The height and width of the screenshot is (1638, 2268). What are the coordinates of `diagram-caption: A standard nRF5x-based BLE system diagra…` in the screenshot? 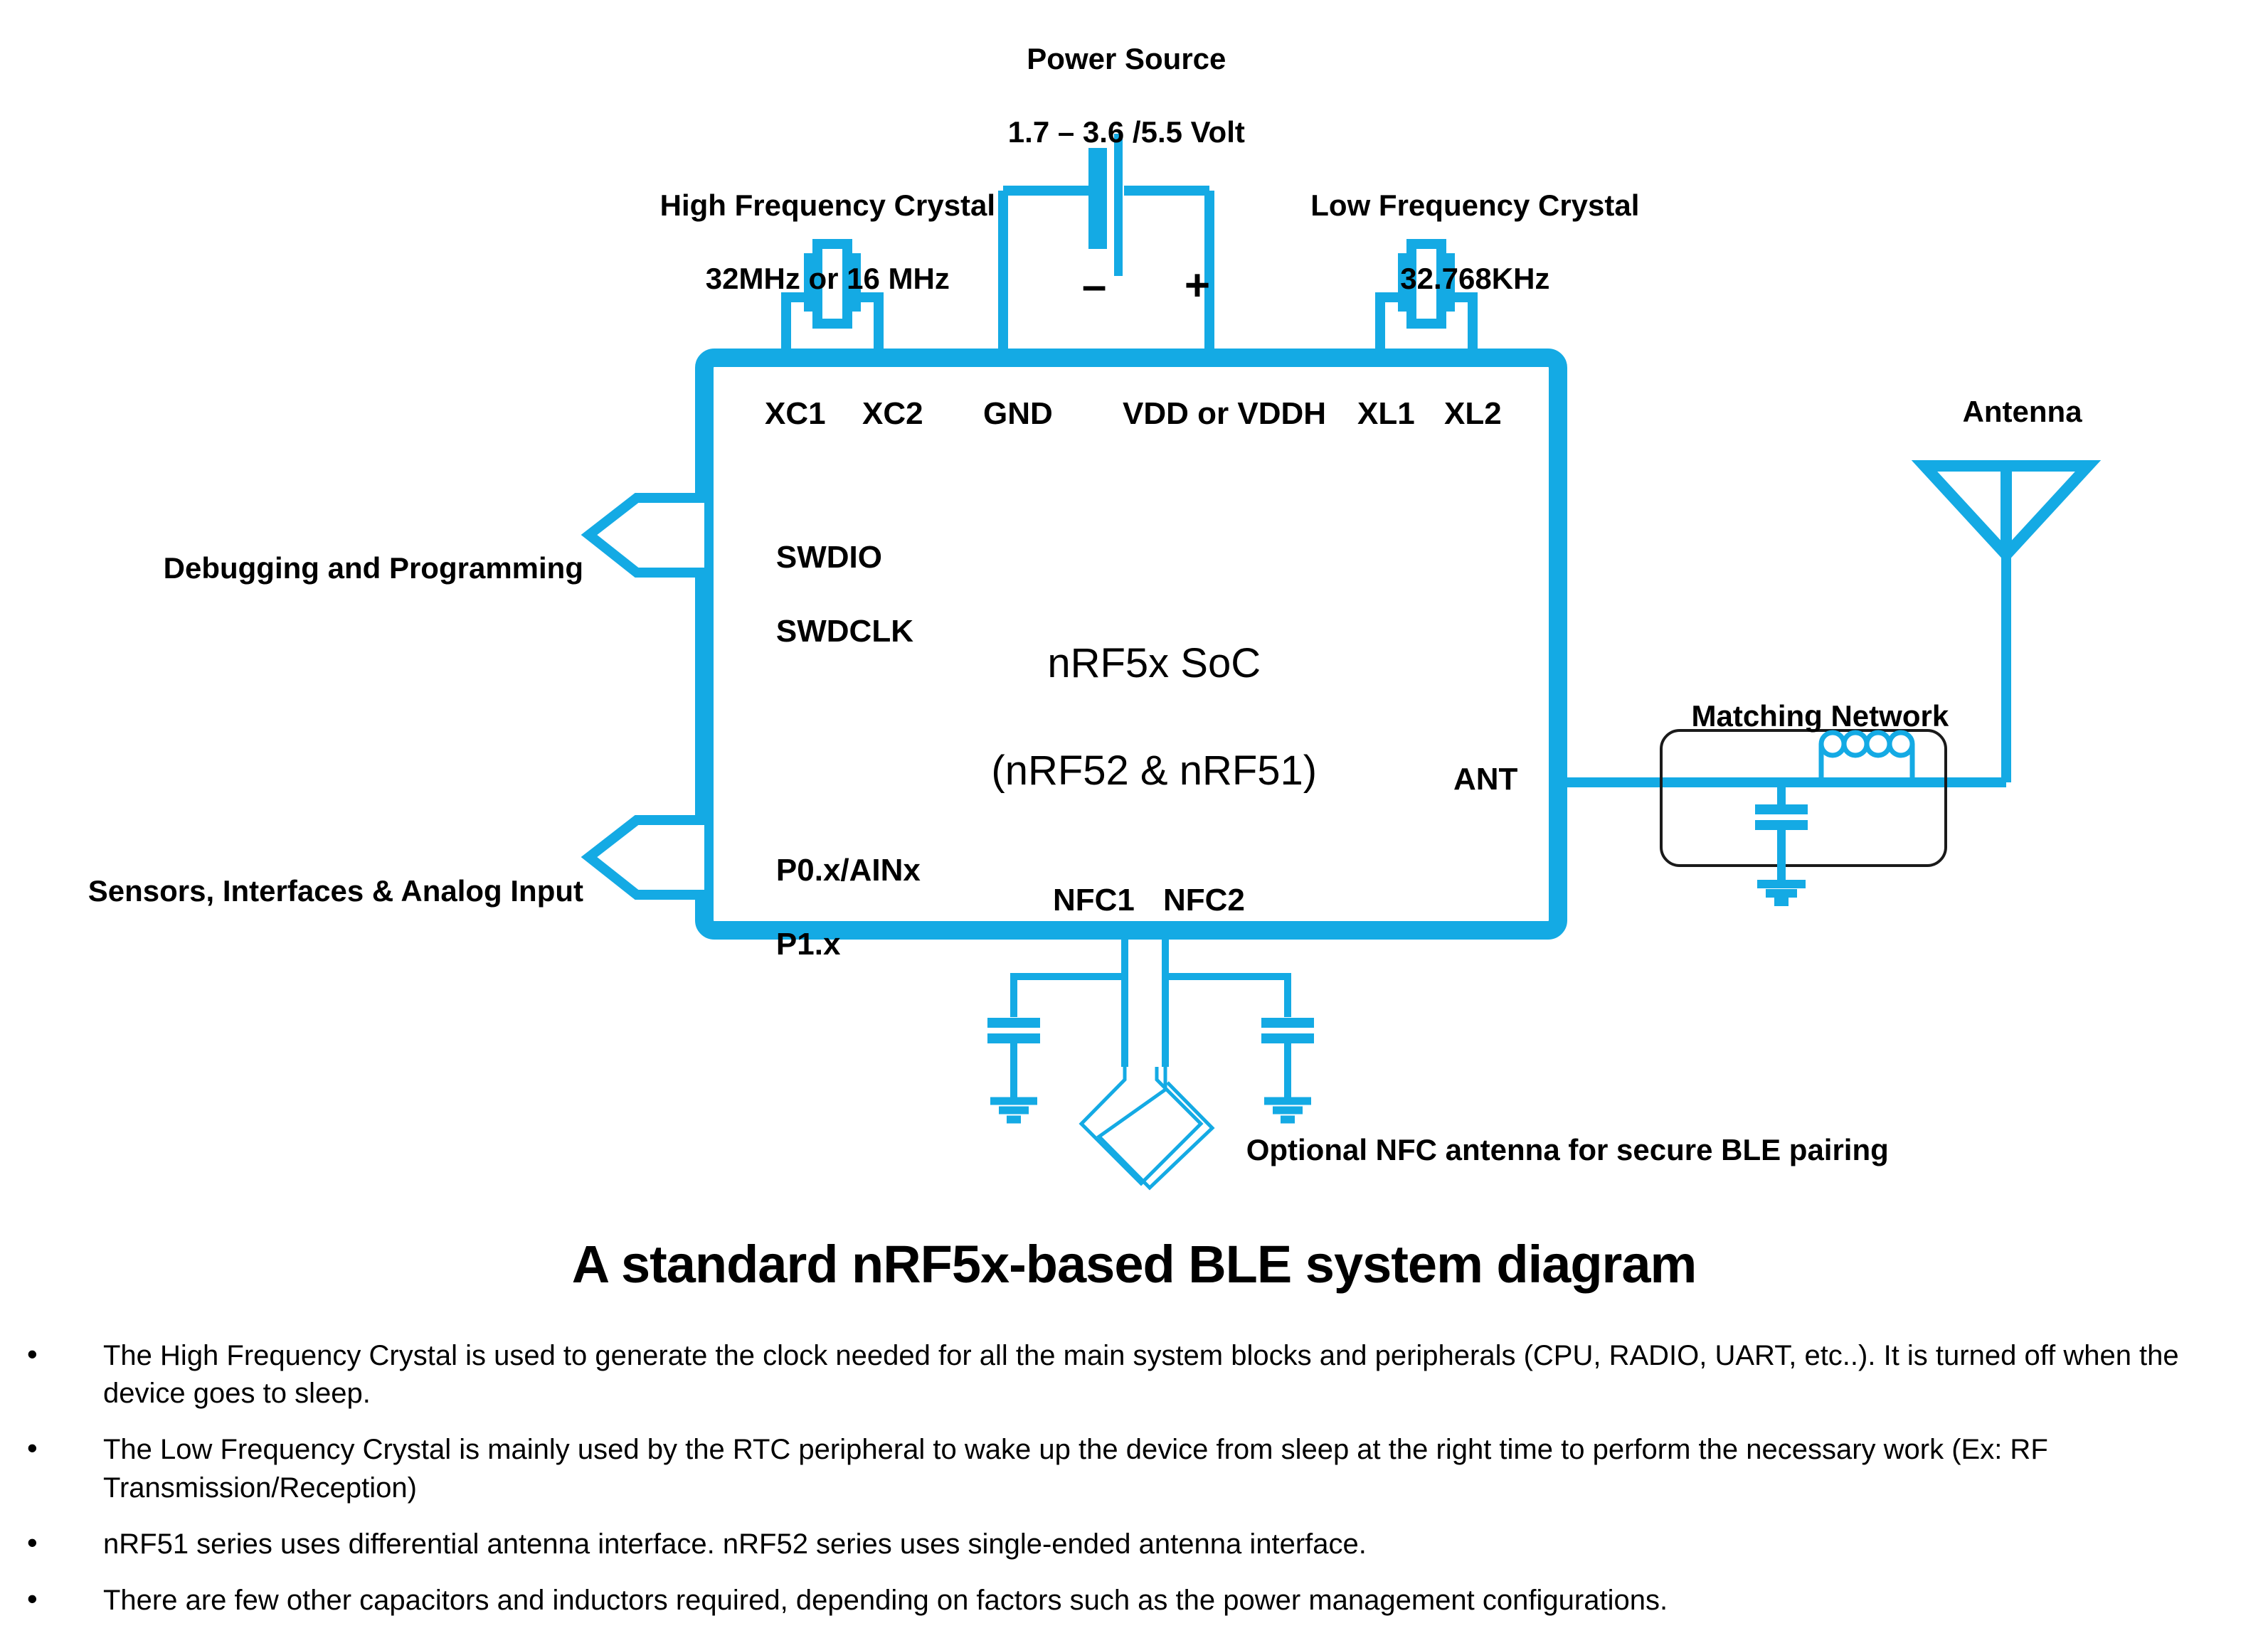 It's located at (1134, 1264).